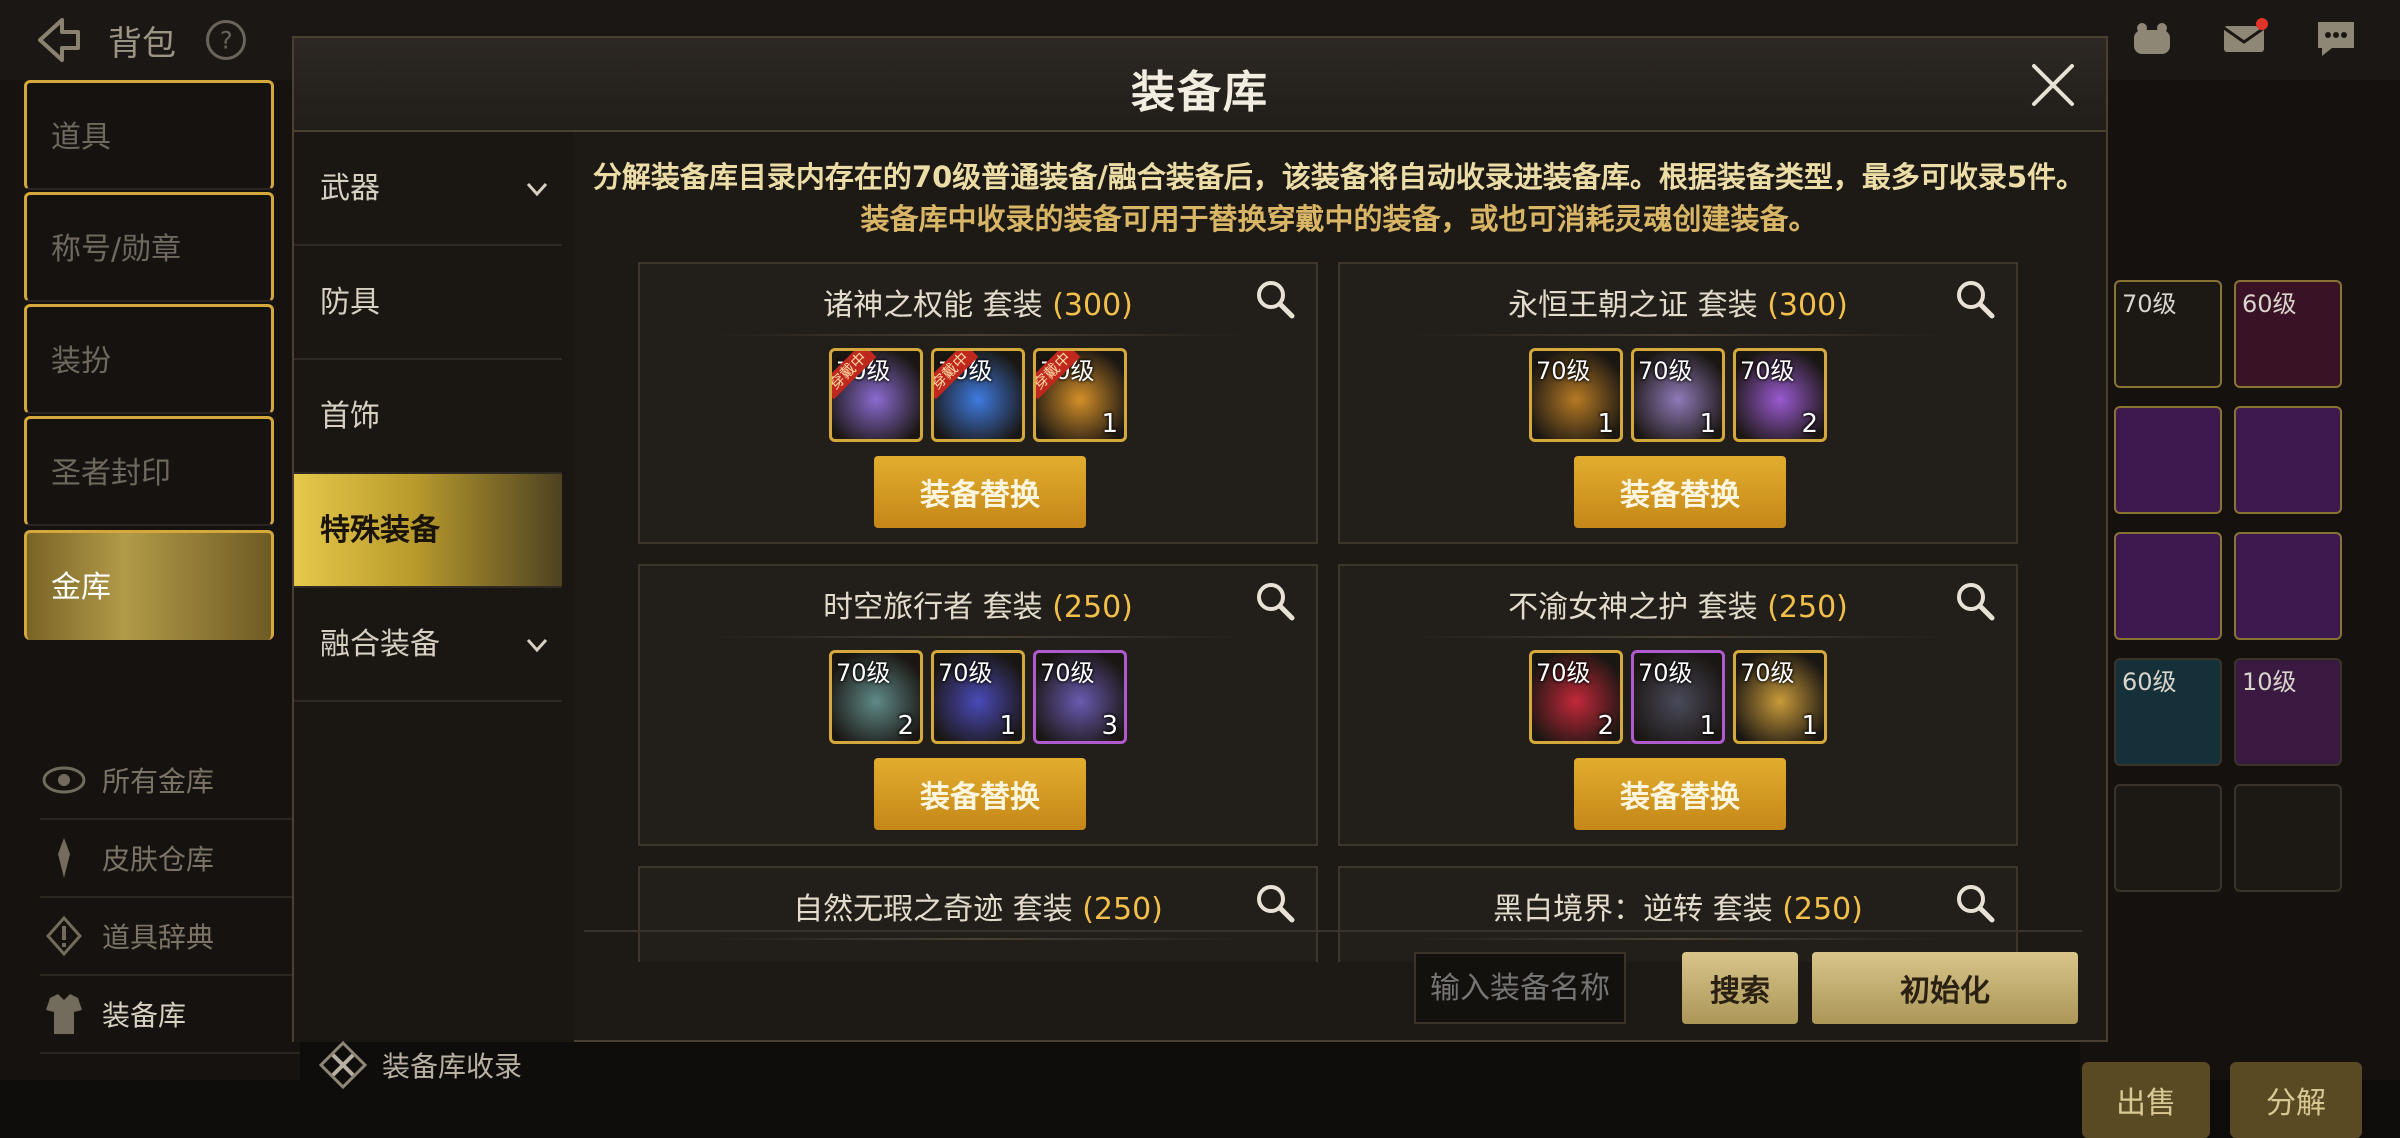 The image size is (2400, 1138). What do you see at coordinates (1122, 909) in the screenshot?
I see `set-points: (250)` at bounding box center [1122, 909].